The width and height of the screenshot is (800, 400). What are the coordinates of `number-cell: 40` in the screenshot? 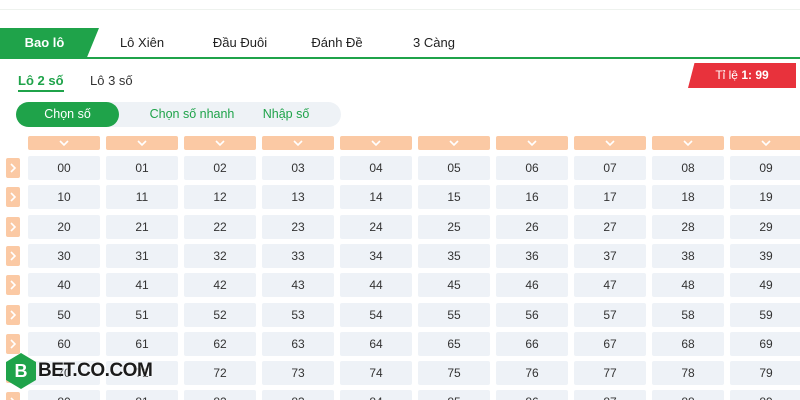 It's located at (64, 285).